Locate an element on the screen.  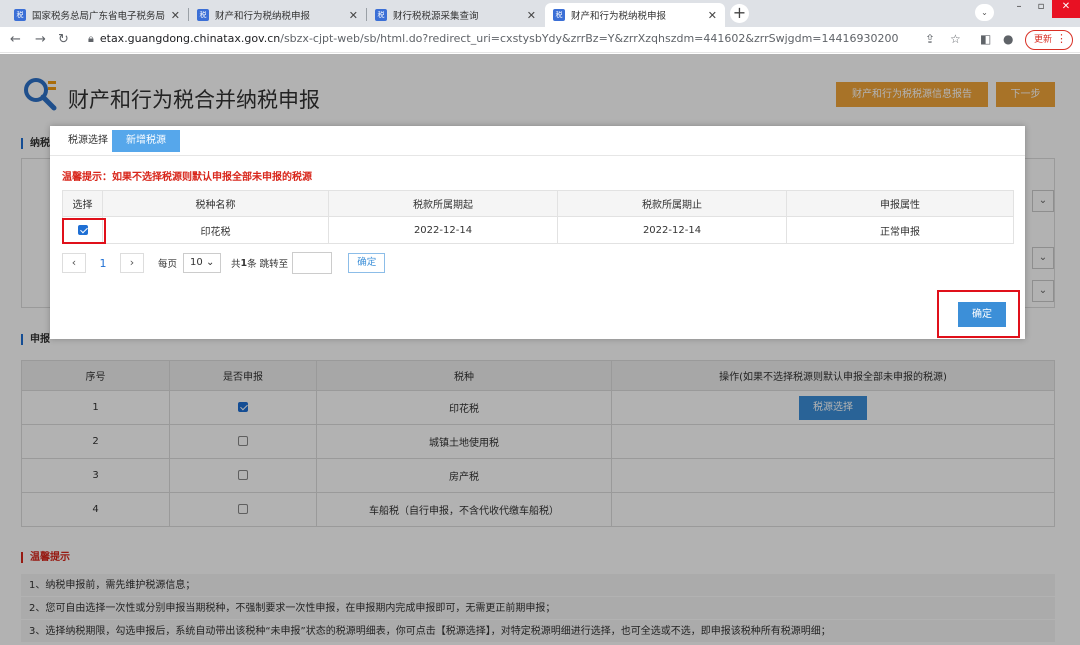
jump-page-input is located at coordinates (312, 263).